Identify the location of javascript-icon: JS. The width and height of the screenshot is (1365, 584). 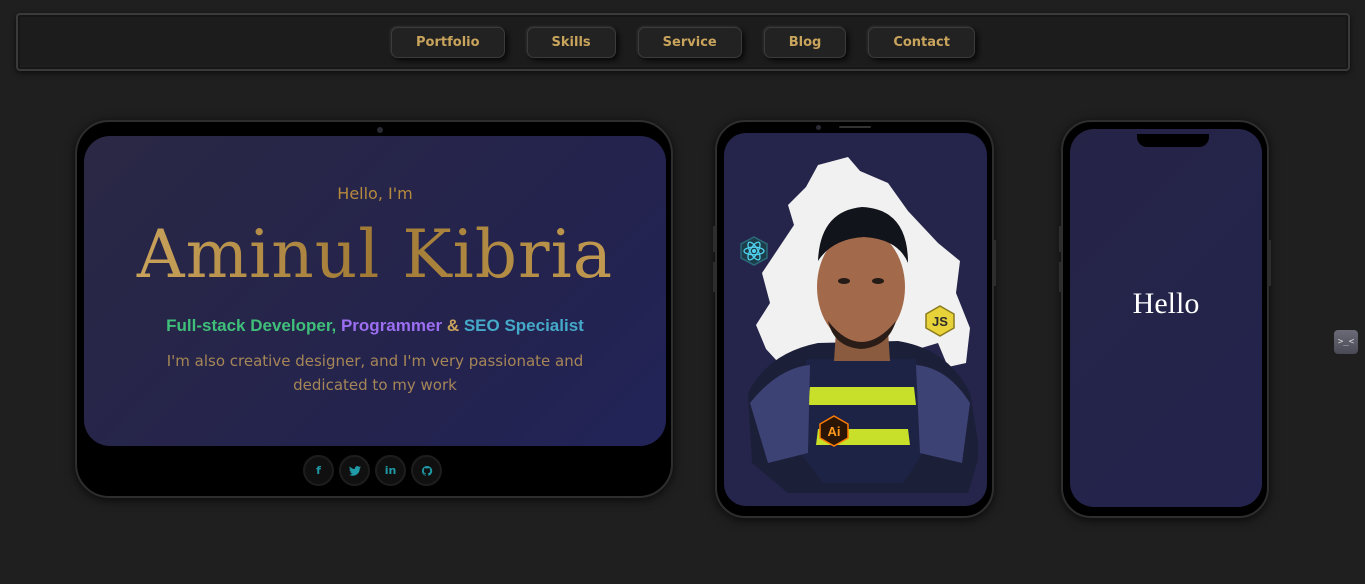
(940, 321).